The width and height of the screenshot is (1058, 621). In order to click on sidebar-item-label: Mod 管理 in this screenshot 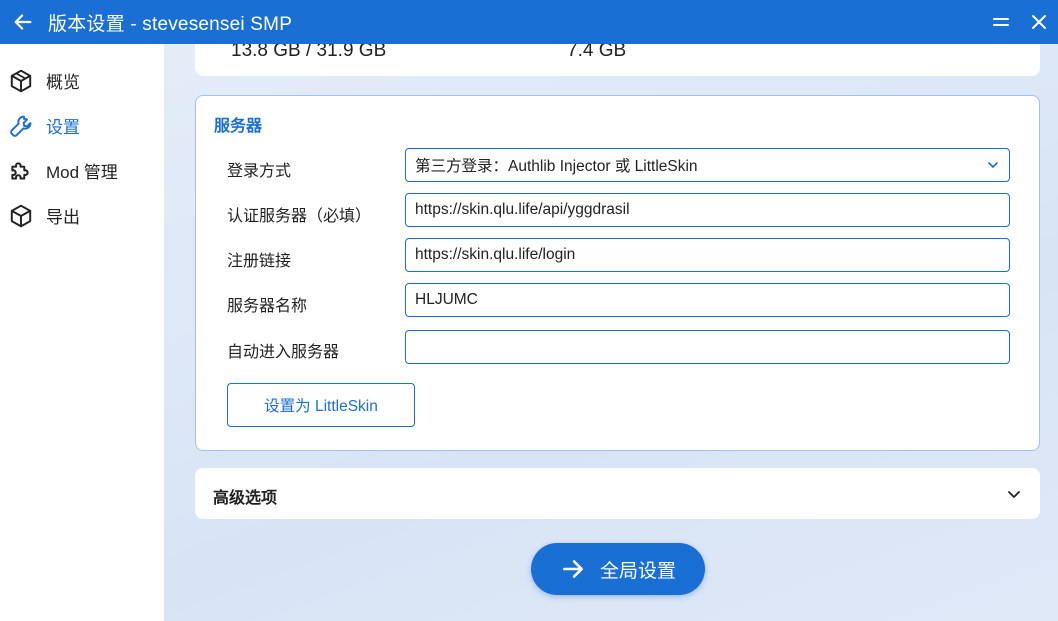, I will do `click(82, 172)`.